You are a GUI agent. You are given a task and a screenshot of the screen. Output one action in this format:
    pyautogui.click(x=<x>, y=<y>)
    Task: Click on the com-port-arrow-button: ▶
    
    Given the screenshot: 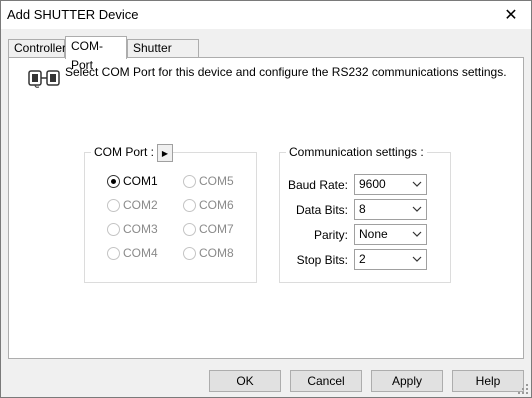 What is the action you would take?
    pyautogui.click(x=165, y=153)
    